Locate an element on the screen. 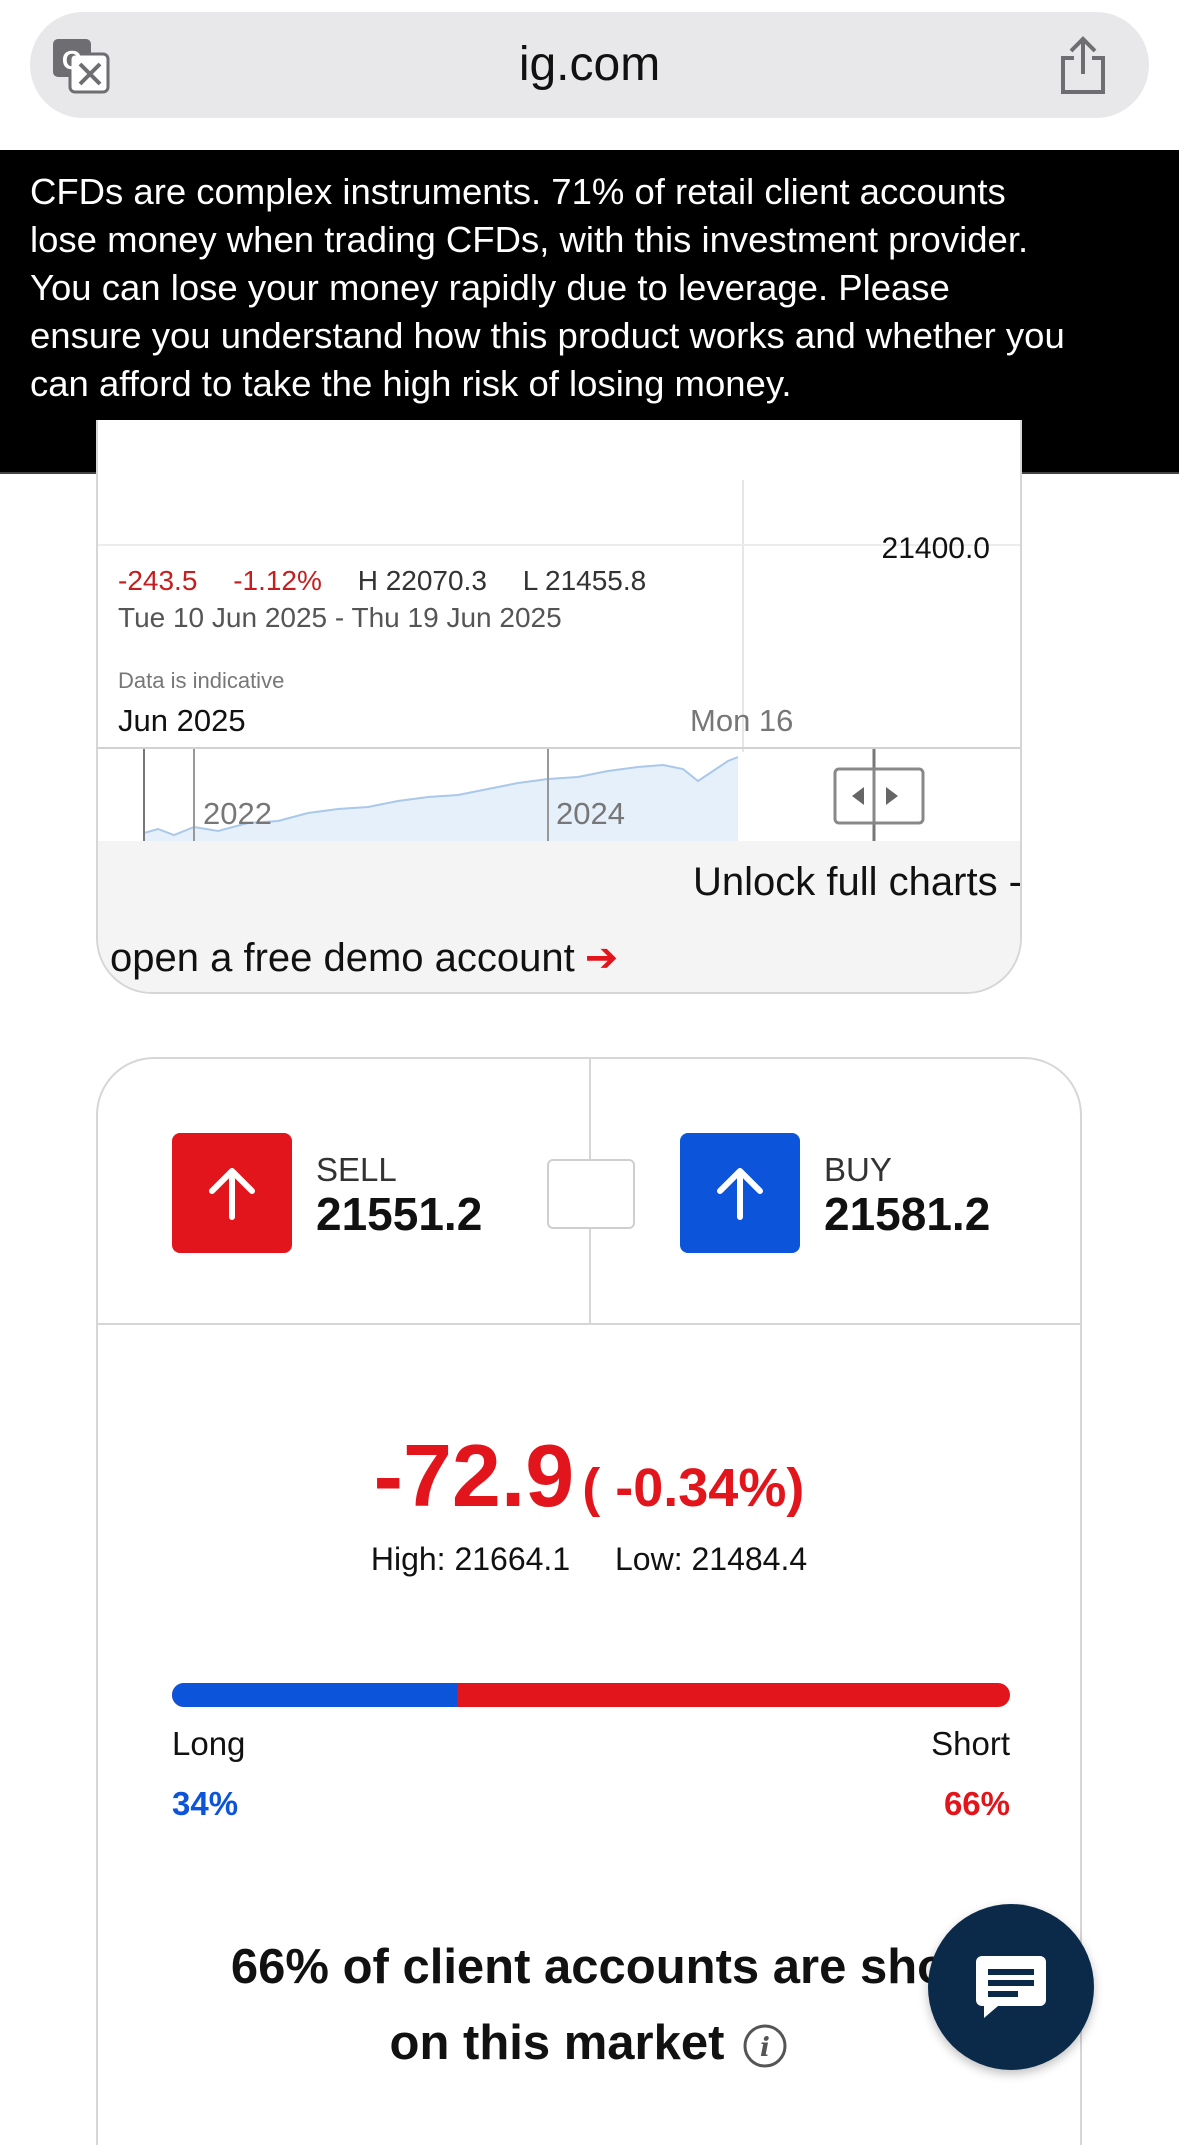 Image resolution: width=1179 pixels, height=2145 pixels. navigator-handle is located at coordinates (879, 796).